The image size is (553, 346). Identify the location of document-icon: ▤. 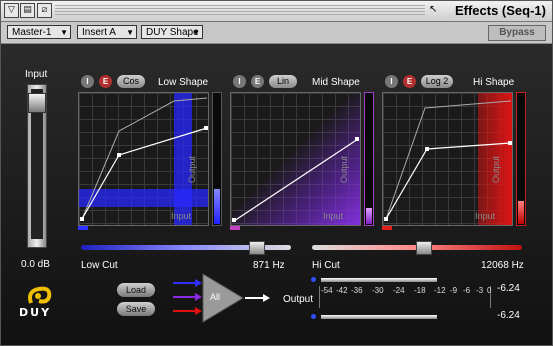
(27, 10).